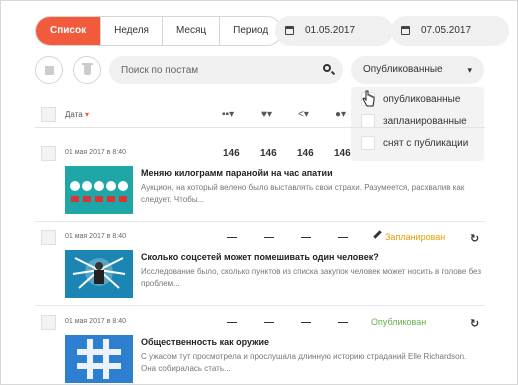 The width and height of the screenshot is (518, 385). I want to click on search-box, so click(226, 70).